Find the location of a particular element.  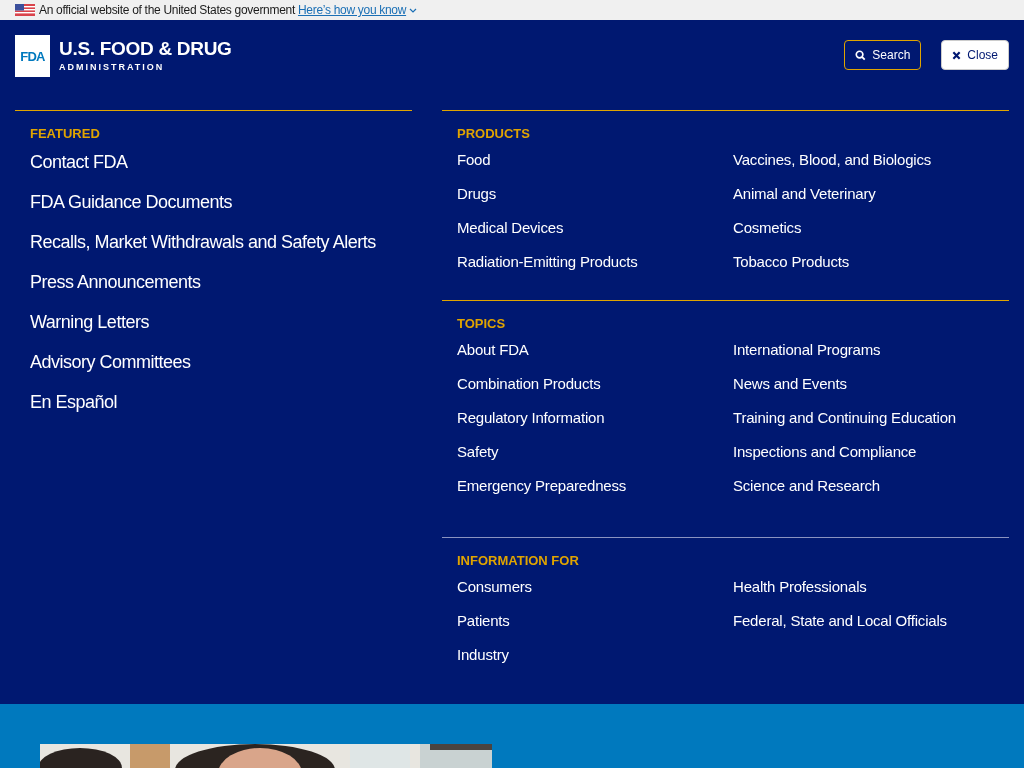

close-icon is located at coordinates (957, 55).